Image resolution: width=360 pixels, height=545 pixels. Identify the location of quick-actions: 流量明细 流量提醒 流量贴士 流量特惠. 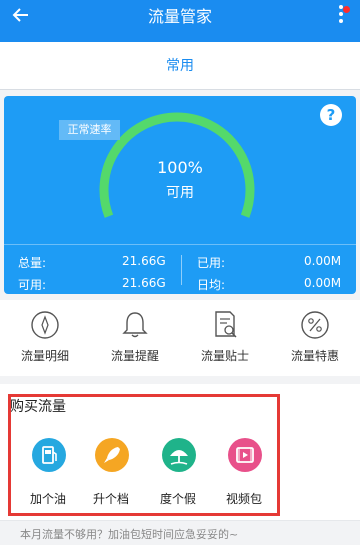
(180, 338).